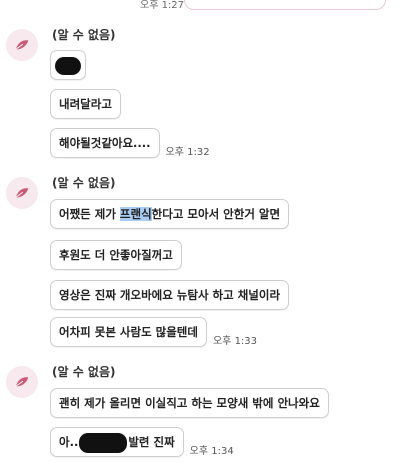 The image size is (411, 464). What do you see at coordinates (135, 214) in the screenshot?
I see `selected-text: 프랜식` at bounding box center [135, 214].